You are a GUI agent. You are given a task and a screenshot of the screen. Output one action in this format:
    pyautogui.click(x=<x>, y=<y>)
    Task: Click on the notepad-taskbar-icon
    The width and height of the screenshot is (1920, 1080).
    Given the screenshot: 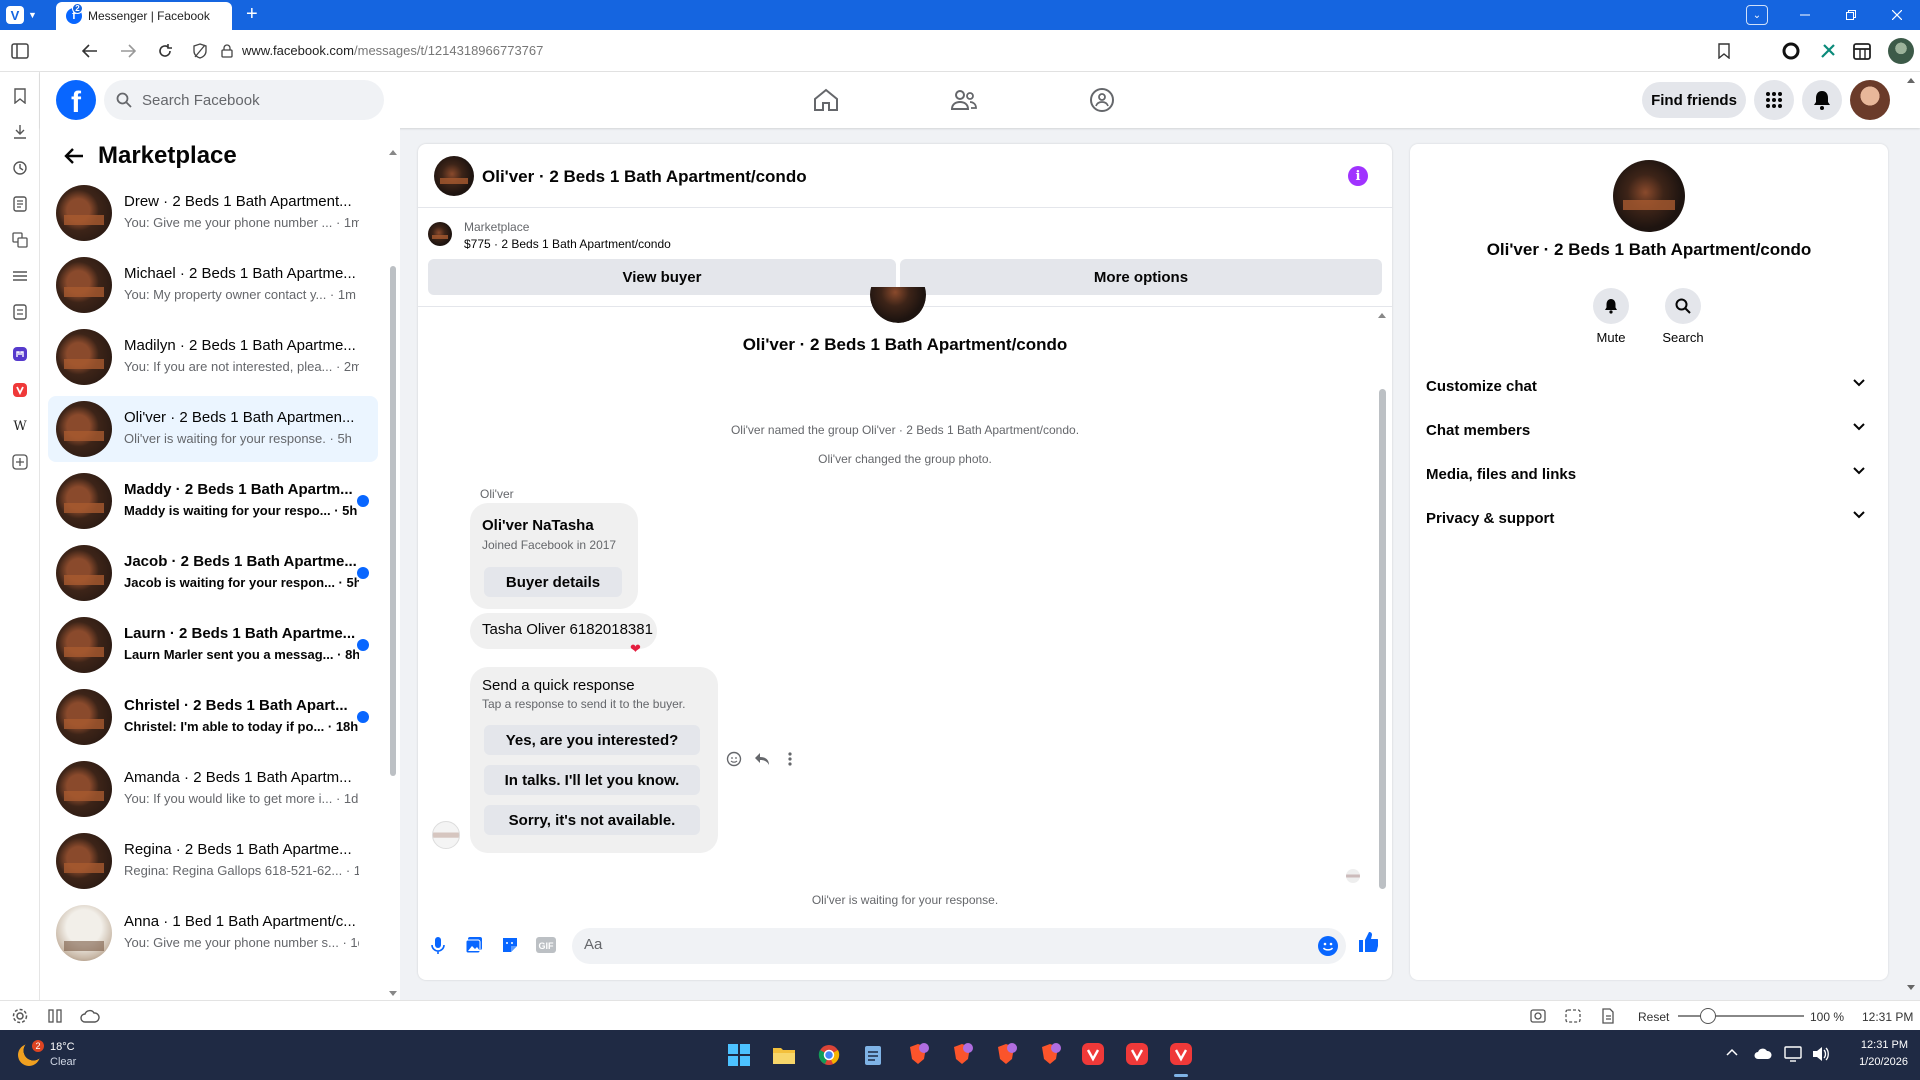 What is the action you would take?
    pyautogui.click(x=873, y=1055)
    